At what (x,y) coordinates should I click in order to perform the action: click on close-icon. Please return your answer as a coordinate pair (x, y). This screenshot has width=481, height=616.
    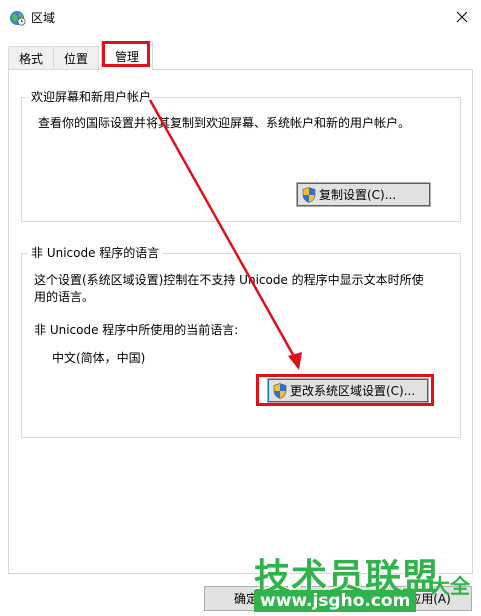
    Looking at the image, I should click on (462, 17).